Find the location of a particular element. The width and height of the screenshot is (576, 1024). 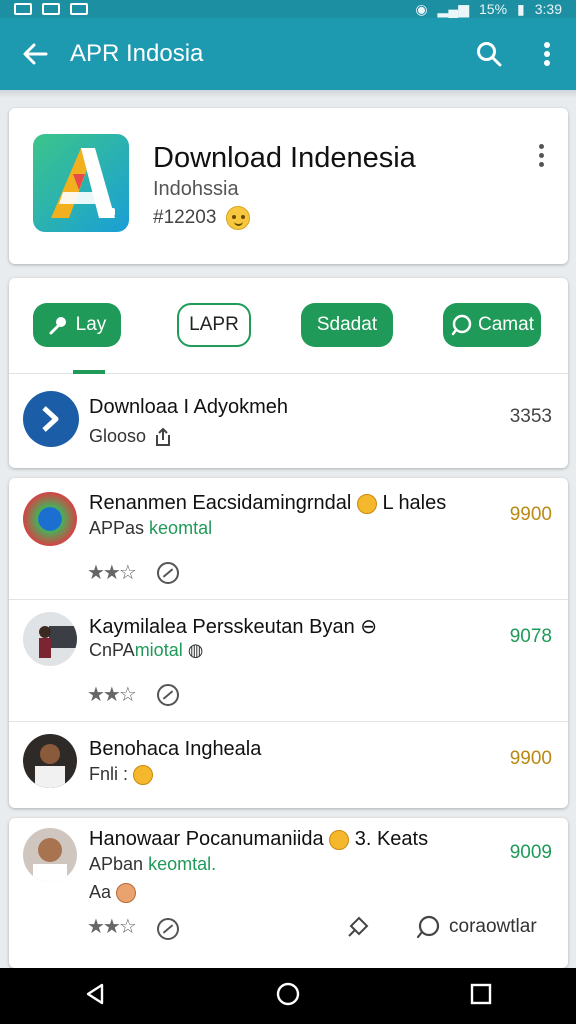

item-sub: APban keomtal. is located at coordinates (152, 864).